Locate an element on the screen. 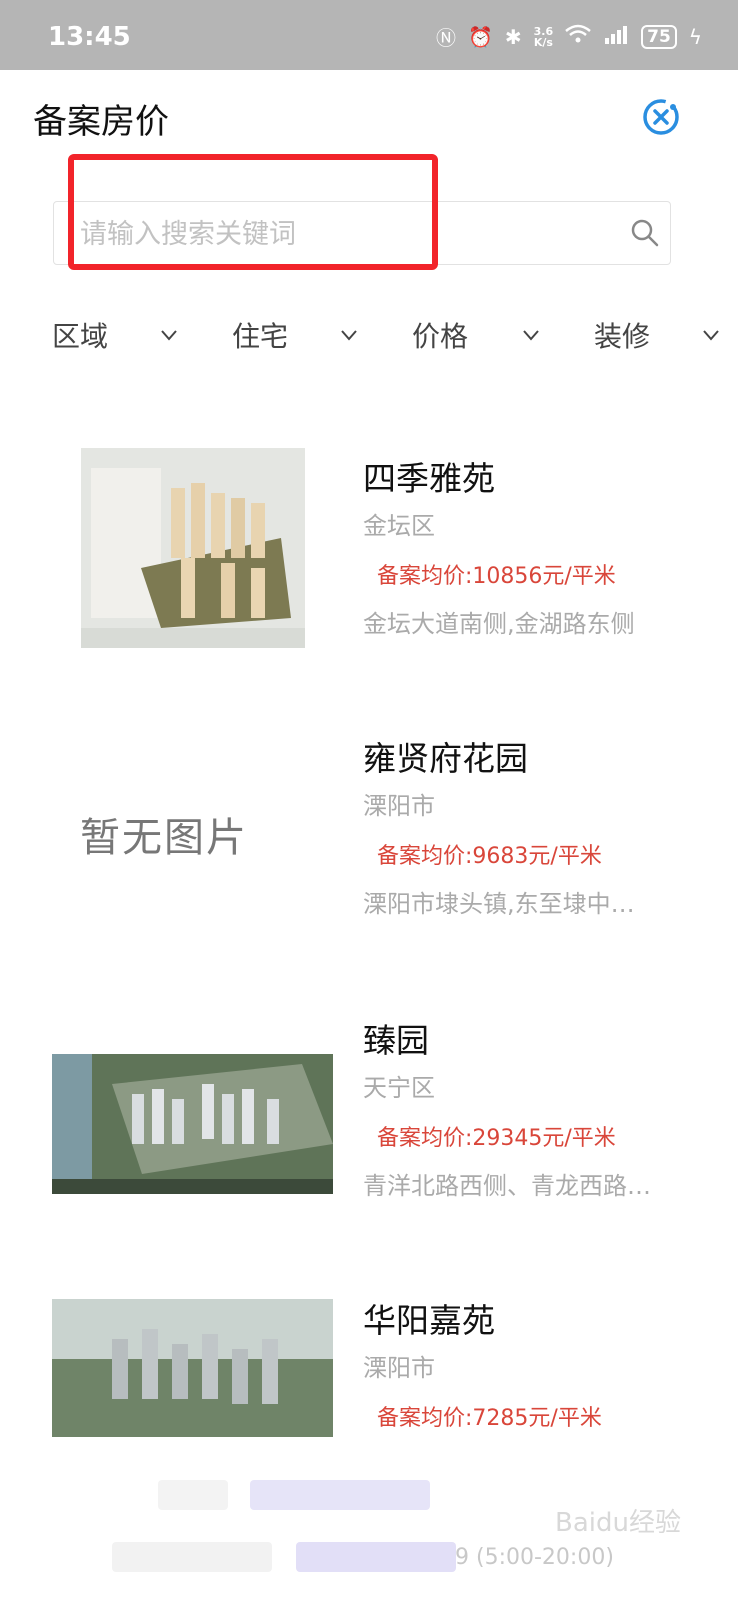 The height and width of the screenshot is (1600, 738). listing-district: 天宁区 is located at coordinates (399, 1088).